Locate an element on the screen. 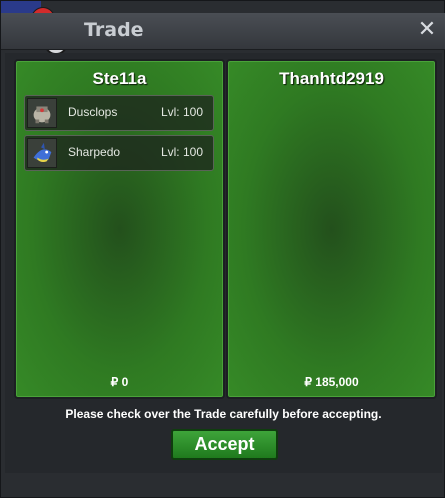 The height and width of the screenshot is (498, 445). dusclops-sprite-icon is located at coordinates (42, 113).